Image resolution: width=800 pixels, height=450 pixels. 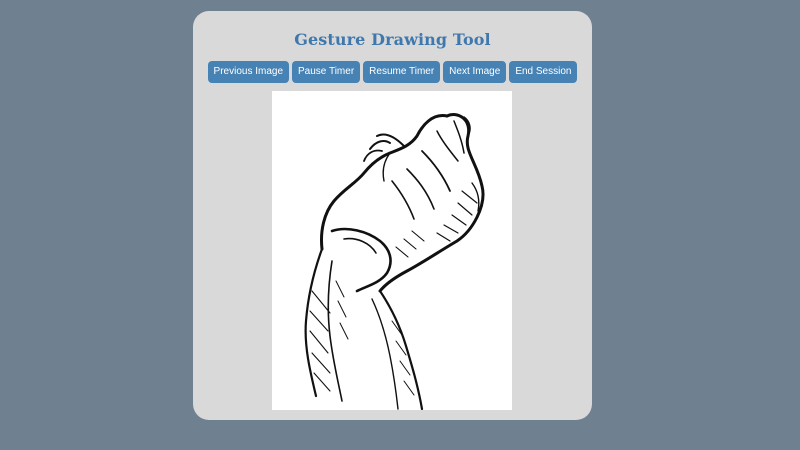 I want to click on next-image-button: Next Image, so click(x=475, y=72).